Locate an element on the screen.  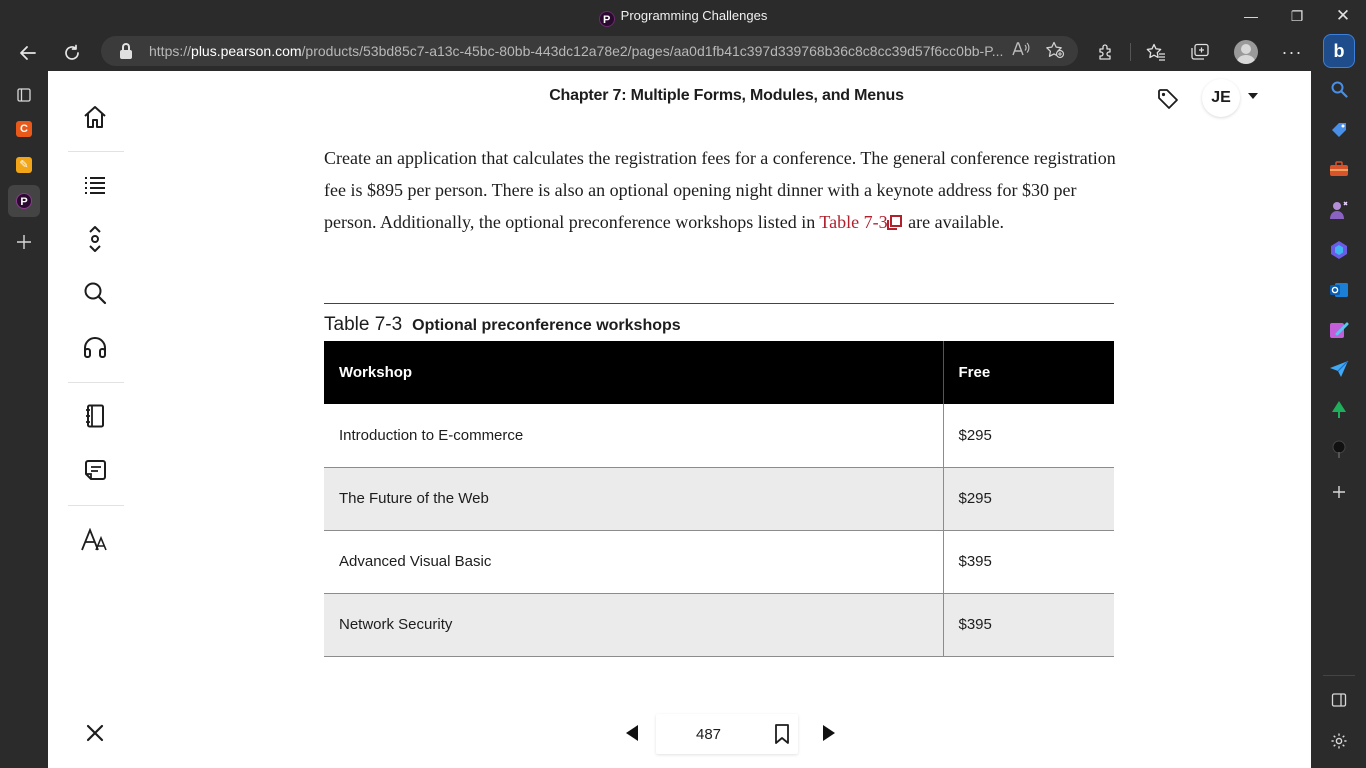
tab-notes-site: ✎ is located at coordinates (24, 165).